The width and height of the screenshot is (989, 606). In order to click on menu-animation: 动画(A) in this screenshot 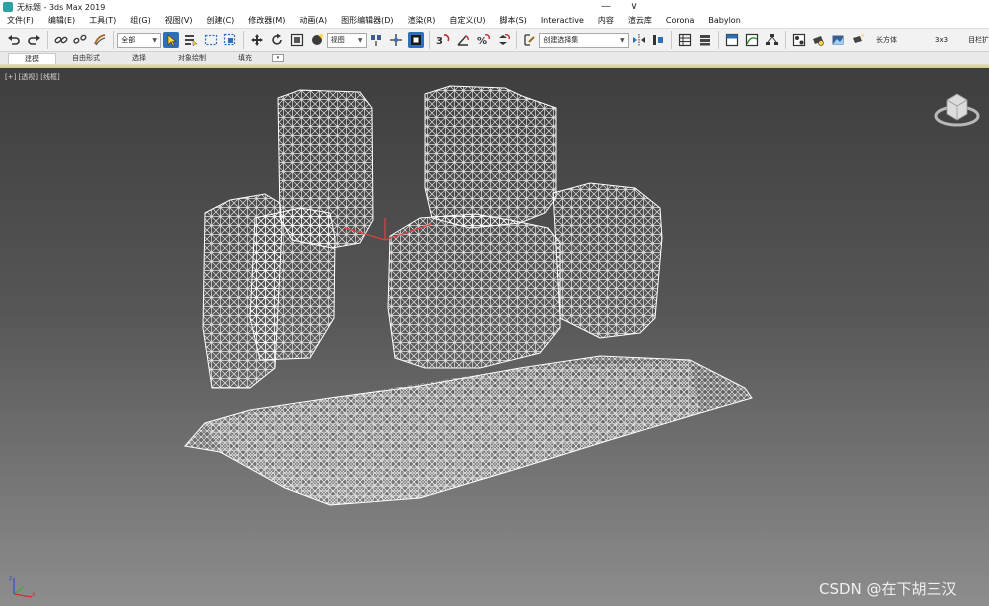, I will do `click(313, 21)`.